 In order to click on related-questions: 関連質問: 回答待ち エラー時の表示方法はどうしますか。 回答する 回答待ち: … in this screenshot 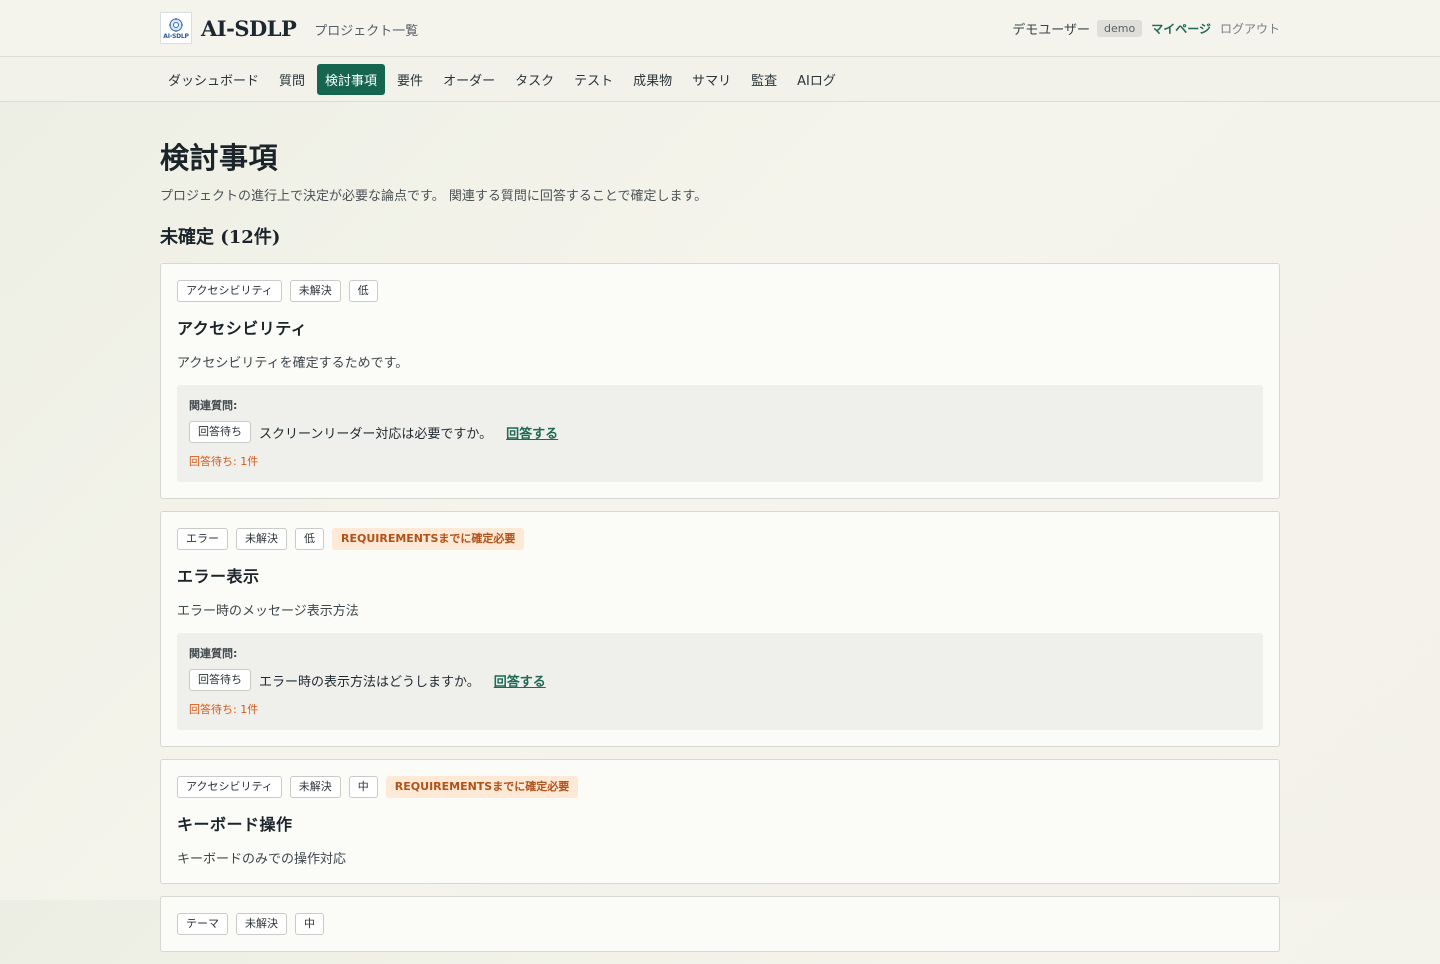, I will do `click(720, 681)`.